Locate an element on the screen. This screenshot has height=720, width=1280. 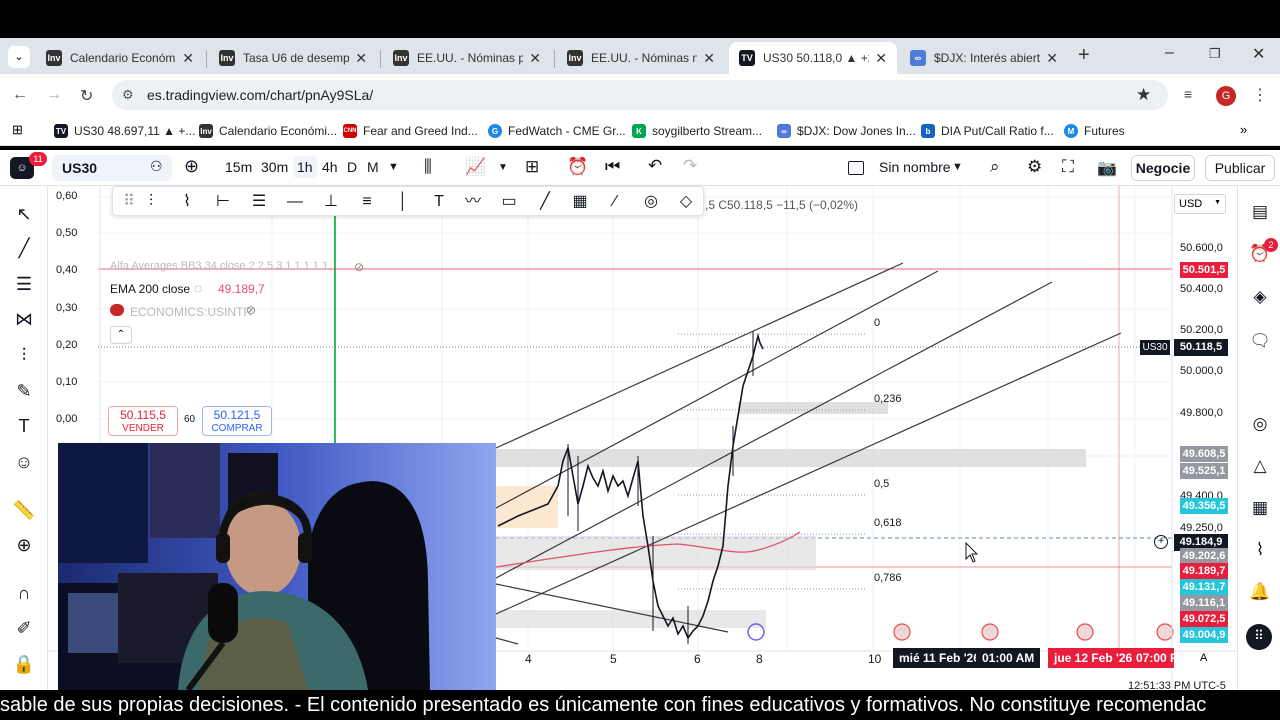
redo-icon: ↷ is located at coordinates (690, 166).